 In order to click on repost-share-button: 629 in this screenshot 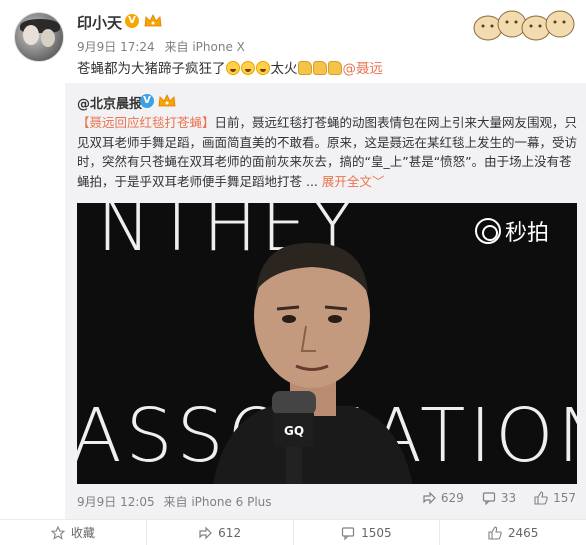, I will do `click(443, 498)`.